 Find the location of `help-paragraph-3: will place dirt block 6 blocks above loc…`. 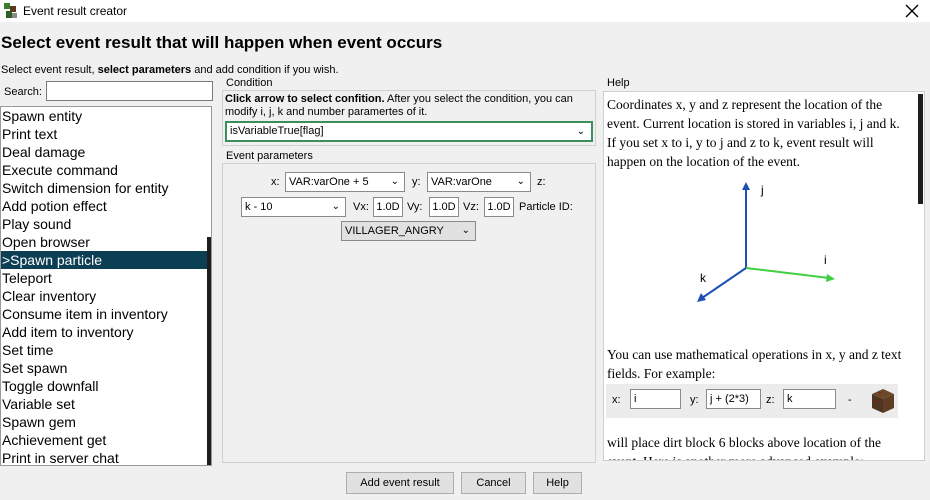

help-paragraph-3: will place dirt block 6 blocks above loc… is located at coordinates (744, 447).